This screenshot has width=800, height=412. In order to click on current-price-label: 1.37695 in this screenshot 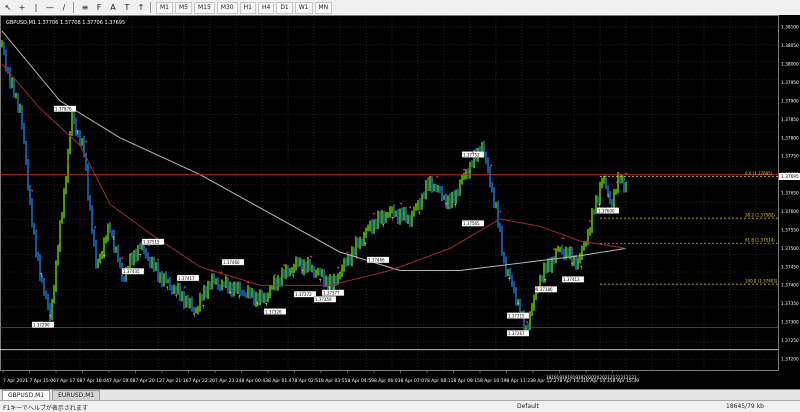, I will do `click(790, 177)`.